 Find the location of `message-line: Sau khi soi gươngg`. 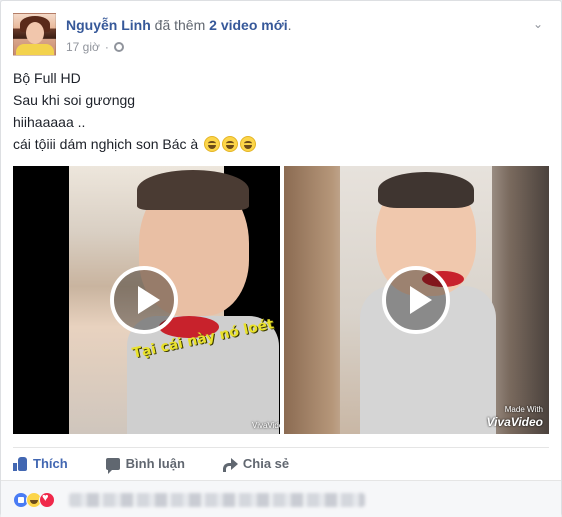

message-line: Sau khi soi gươngg is located at coordinates (74, 100).